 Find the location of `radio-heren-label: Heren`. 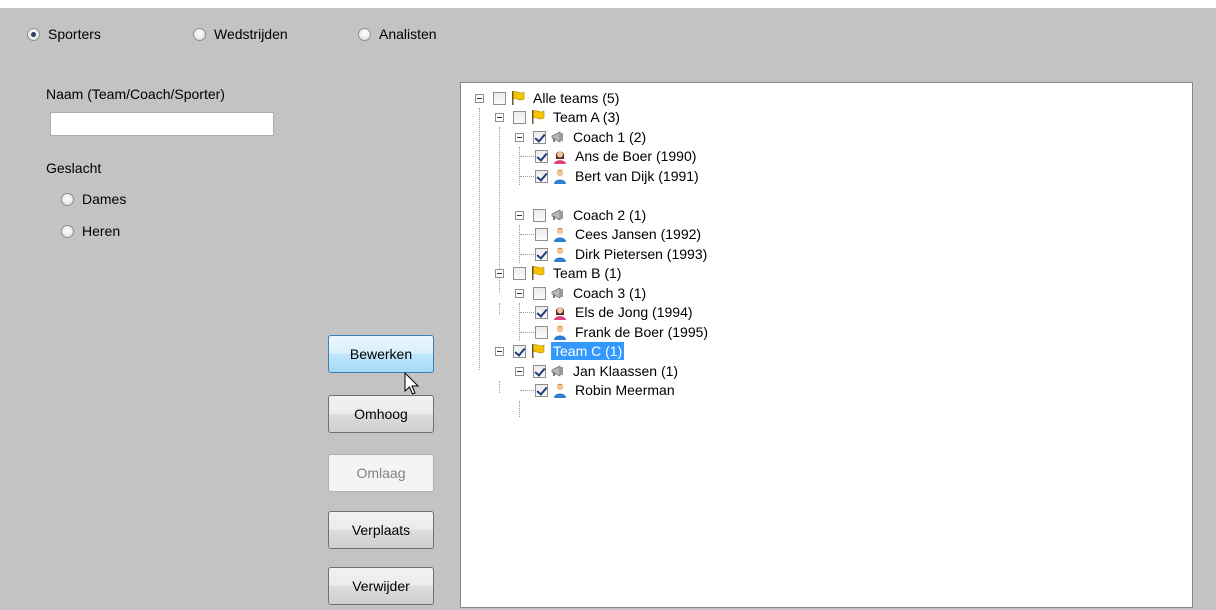

radio-heren-label: Heren is located at coordinates (101, 231).